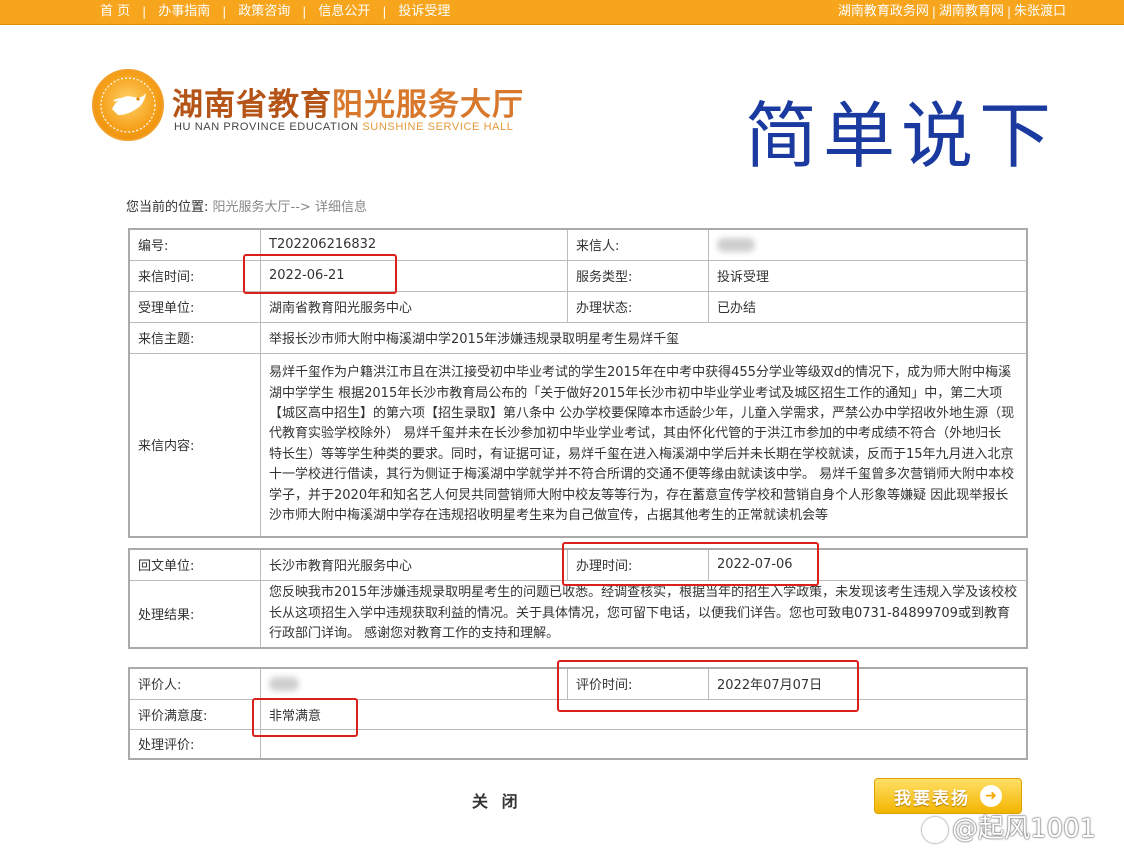  Describe the element at coordinates (194, 275) in the screenshot. I see `date-label: 来信时间:` at that location.